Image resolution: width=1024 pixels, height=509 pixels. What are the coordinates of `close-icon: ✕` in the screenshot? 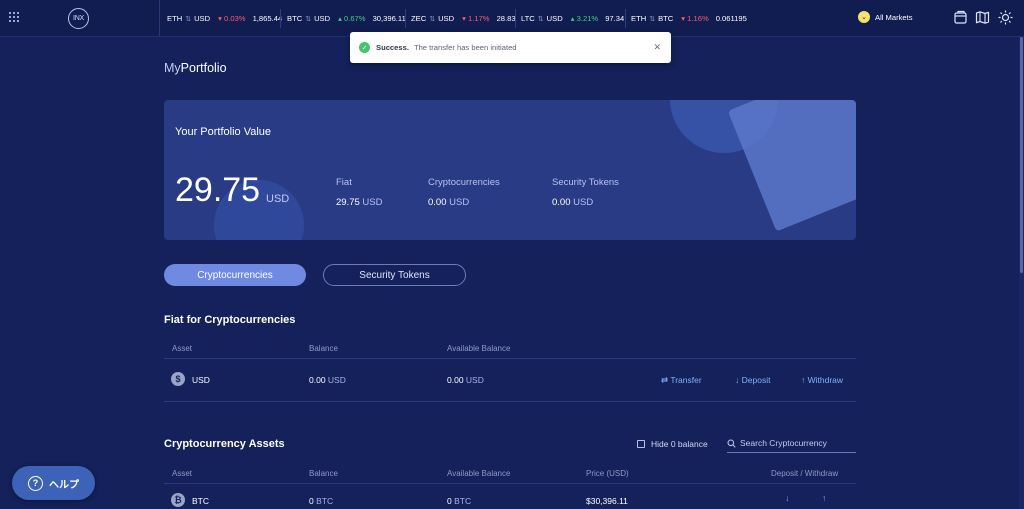 It's located at (657, 47).